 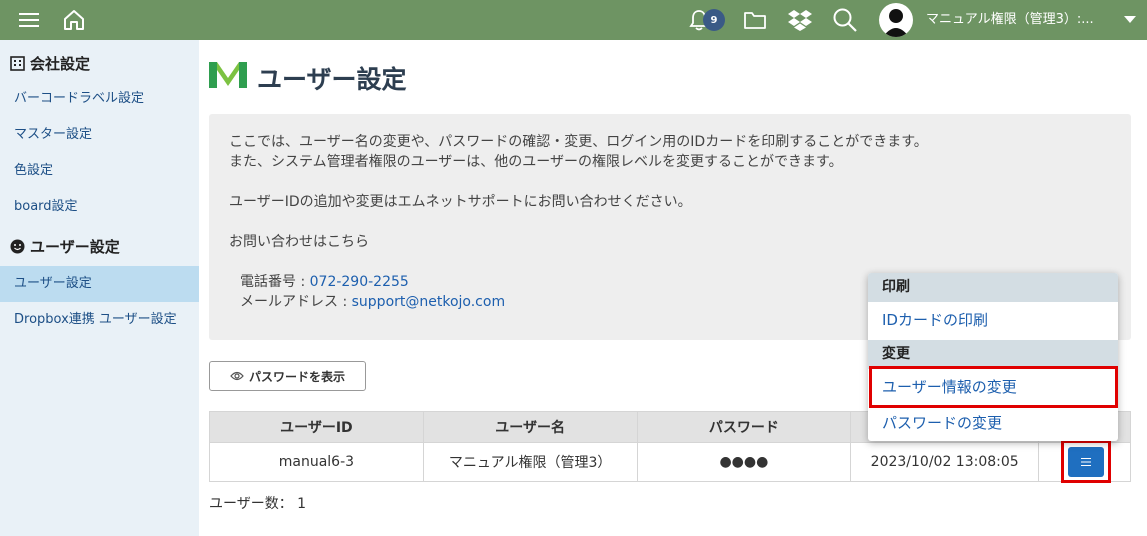 What do you see at coordinates (228, 75) in the screenshot?
I see `logo-icon` at bounding box center [228, 75].